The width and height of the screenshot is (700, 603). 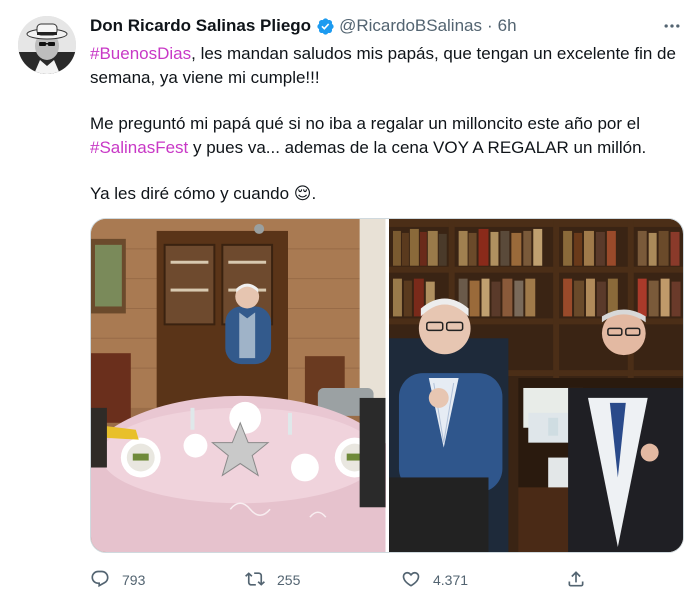 What do you see at coordinates (325, 26) in the screenshot?
I see `verified-badge-icon` at bounding box center [325, 26].